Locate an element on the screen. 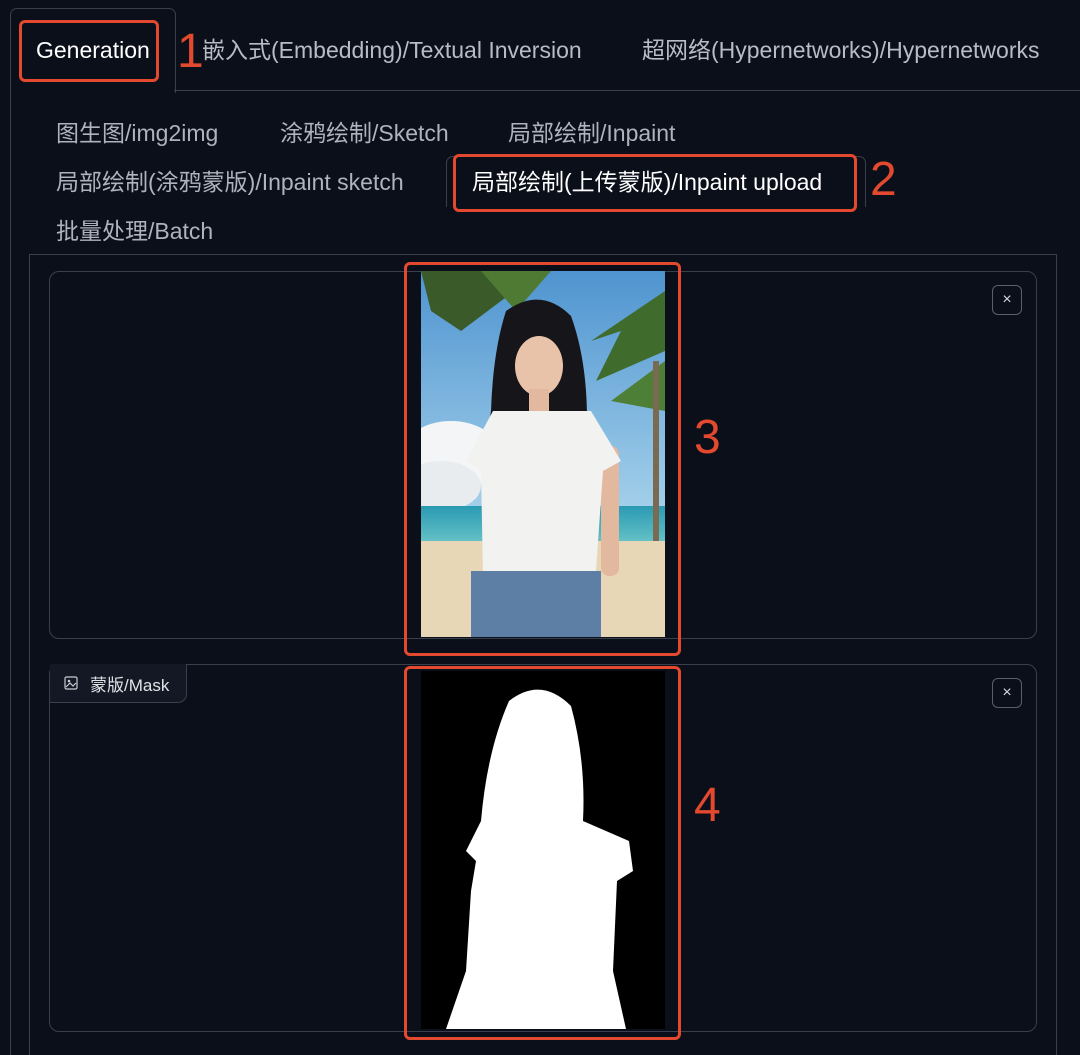 The height and width of the screenshot is (1055, 1080). tab-textual-inversion: 嵌入式(Embedding)/Textual Inversion is located at coordinates (392, 50).